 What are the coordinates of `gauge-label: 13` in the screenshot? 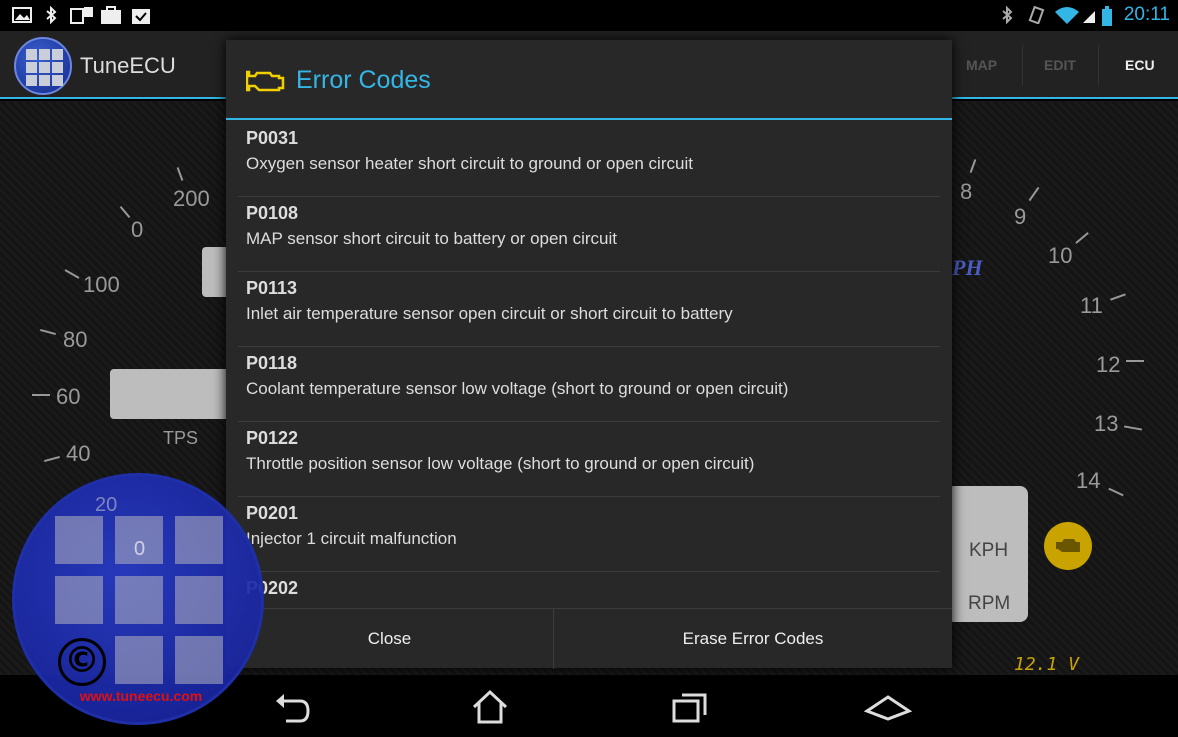 It's located at (1106, 423).